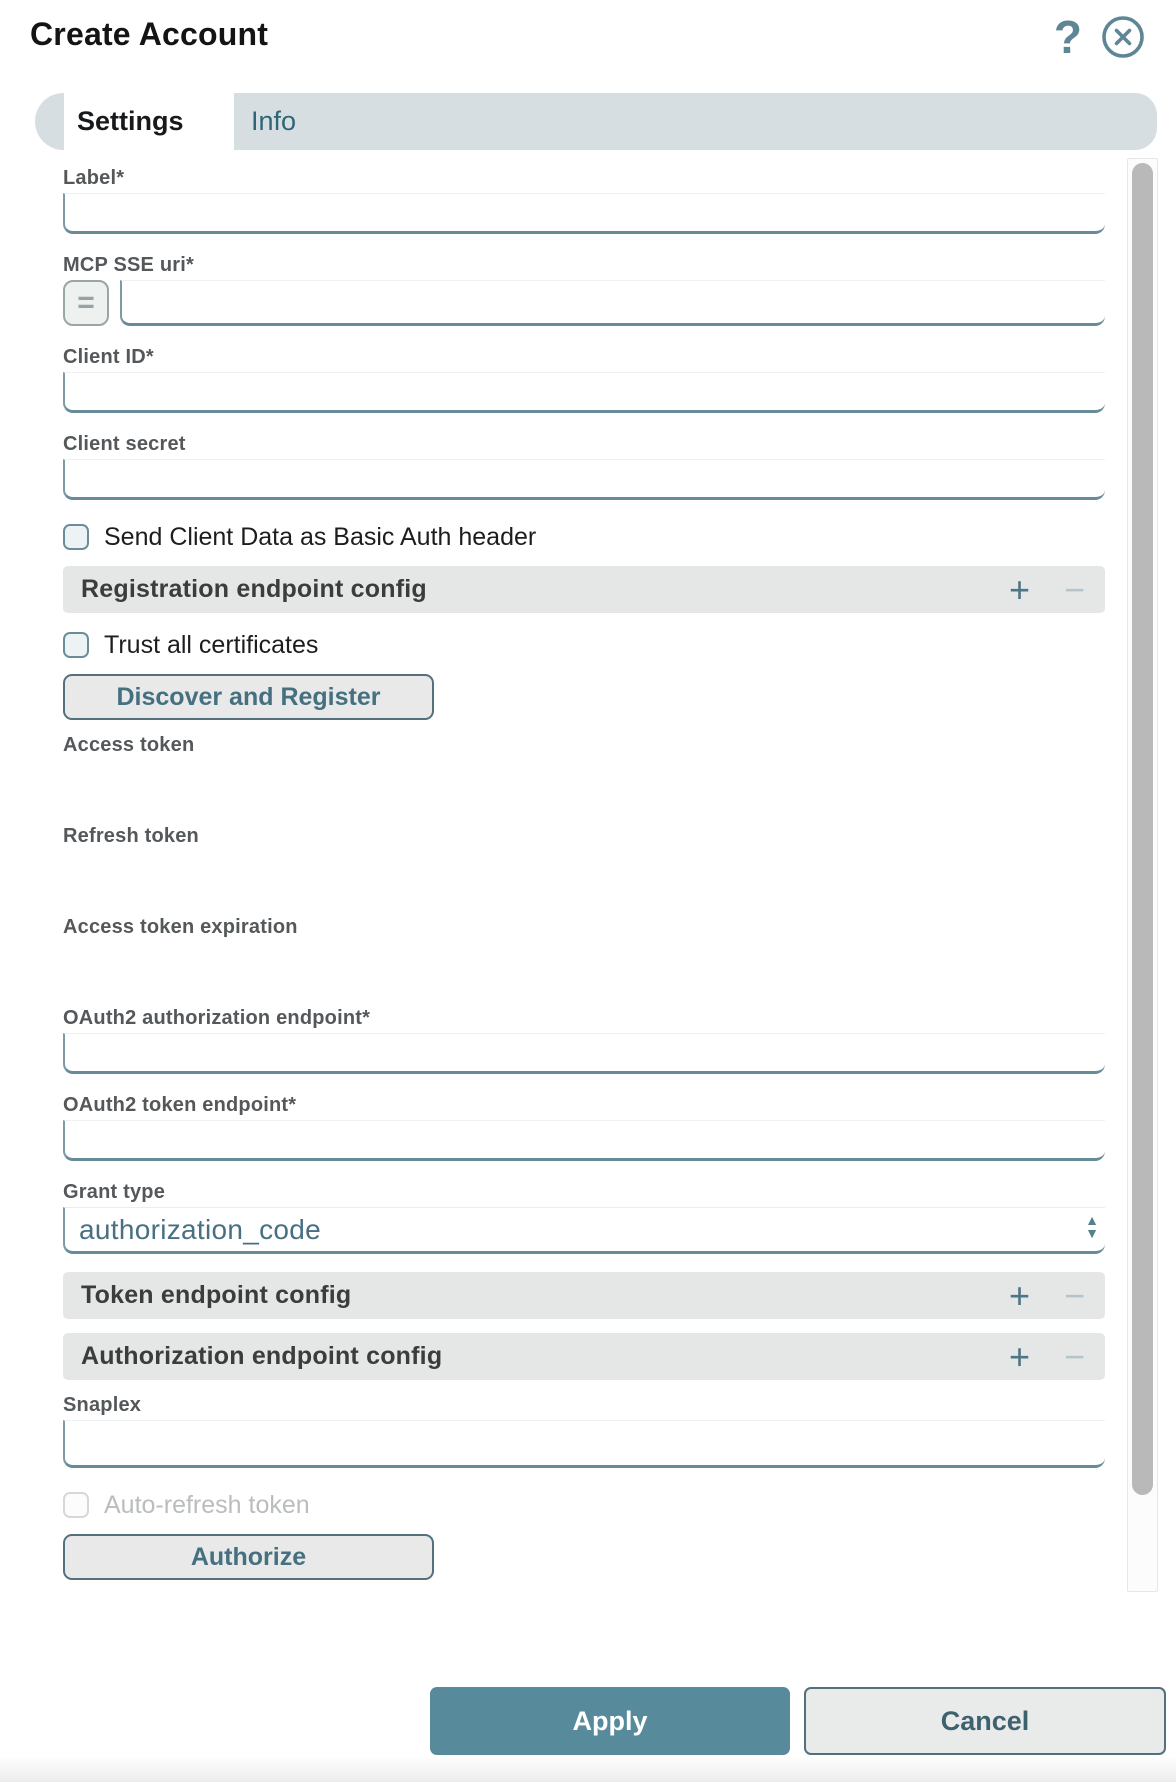 The image size is (1176, 1782). I want to click on auto-refresh-token-row: Auto-refresh token, so click(584, 1505).